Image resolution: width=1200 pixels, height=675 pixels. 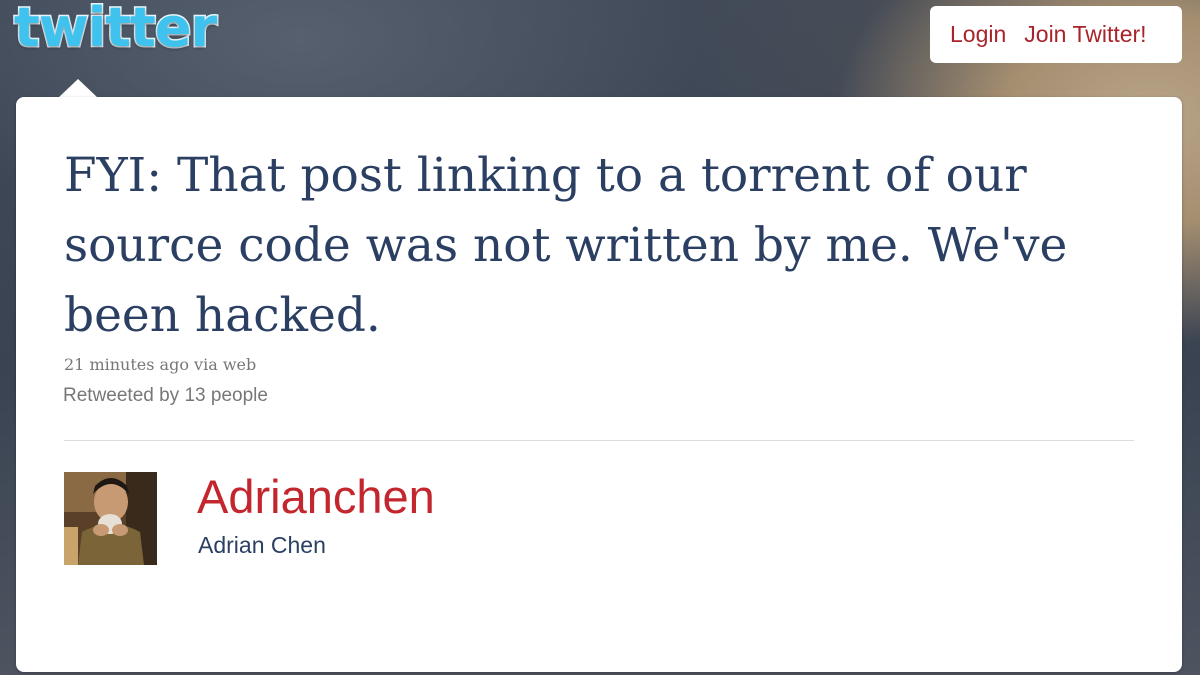 I want to click on login-link: Login, so click(x=978, y=34).